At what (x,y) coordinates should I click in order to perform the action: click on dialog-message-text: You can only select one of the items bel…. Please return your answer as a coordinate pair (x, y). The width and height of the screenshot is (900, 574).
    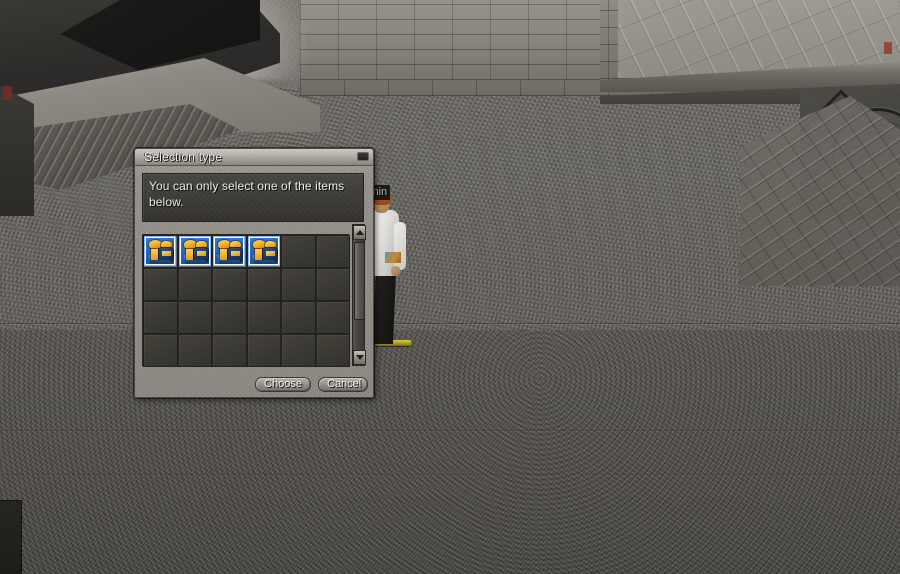
    Looking at the image, I should click on (247, 194).